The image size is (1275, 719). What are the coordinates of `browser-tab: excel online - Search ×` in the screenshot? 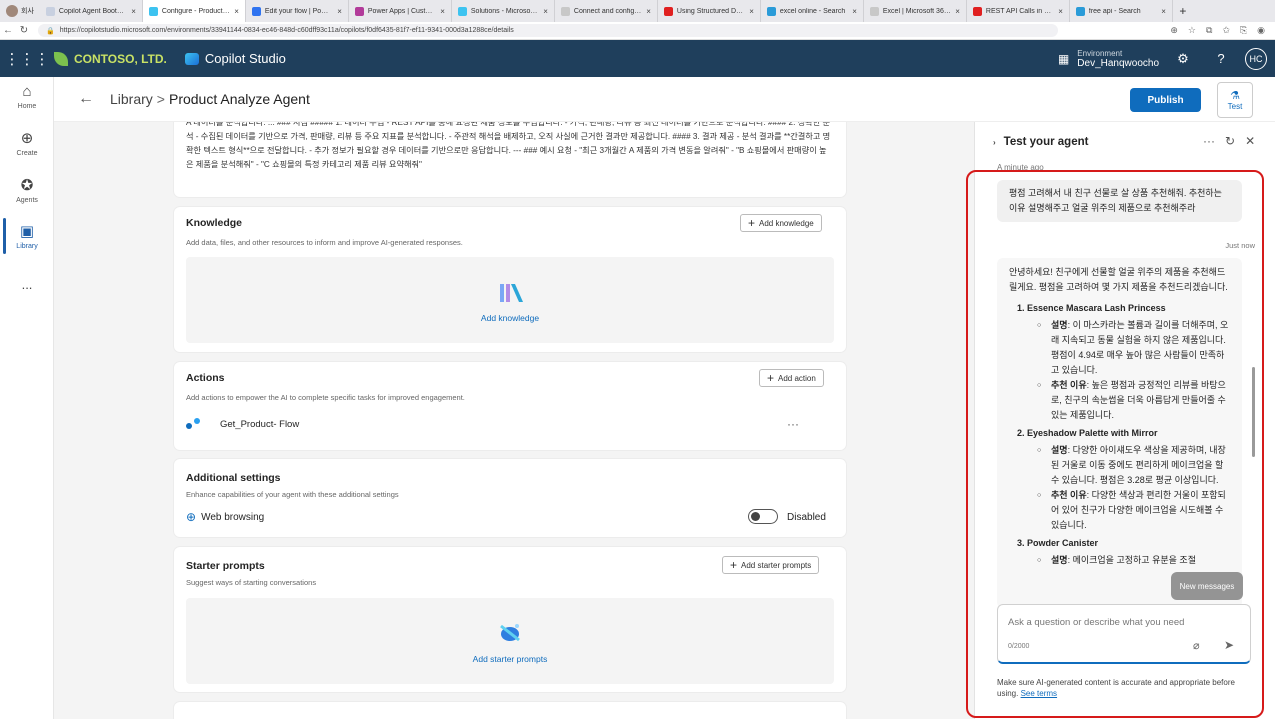 It's located at (812, 11).